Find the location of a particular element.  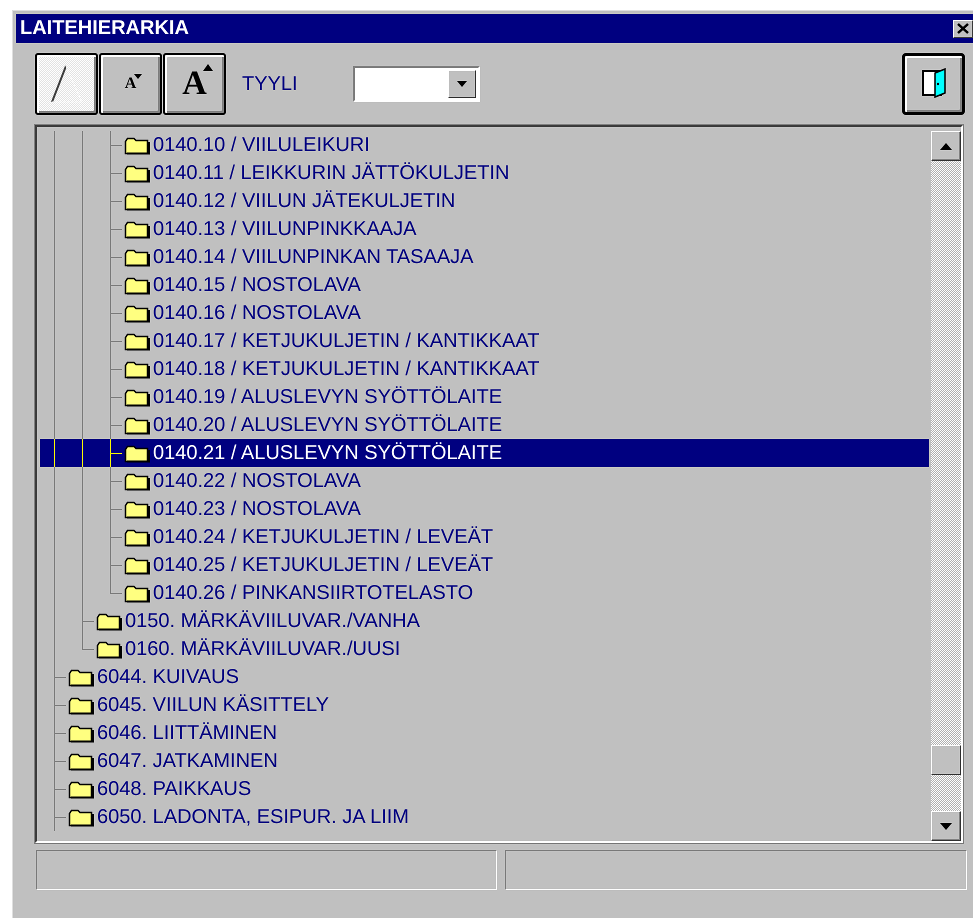

tree-item: 0140.13 / VIILUNPINKKAAJA is located at coordinates (484, 229).